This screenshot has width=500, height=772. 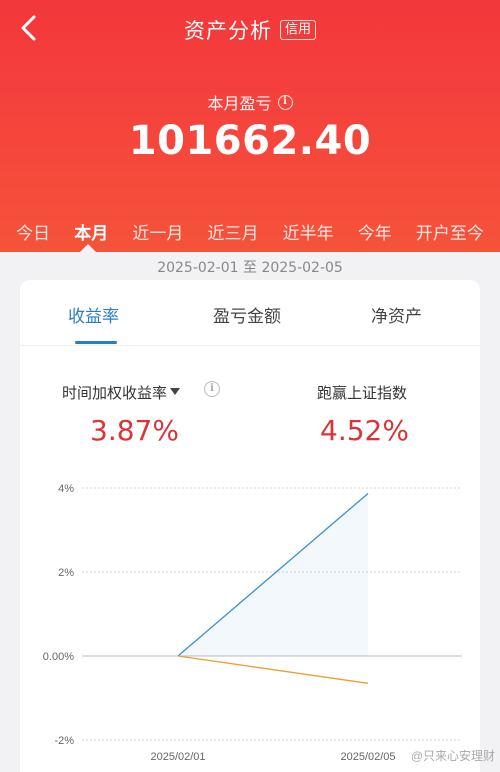 What do you see at coordinates (396, 314) in the screenshot?
I see `tab-net-assets: 净资产` at bounding box center [396, 314].